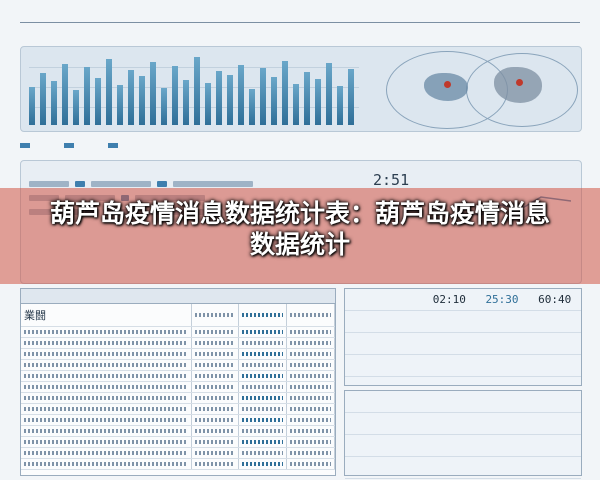 This screenshot has width=600, height=480. I want to click on header-divider, so click(300, 22).